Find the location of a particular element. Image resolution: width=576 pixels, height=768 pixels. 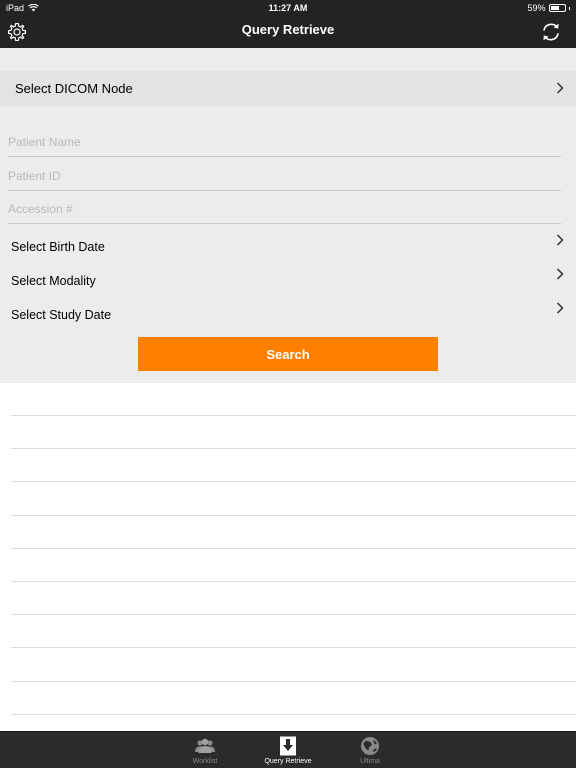

tab-query-retrieve: Query Retrieve is located at coordinates (288, 750).